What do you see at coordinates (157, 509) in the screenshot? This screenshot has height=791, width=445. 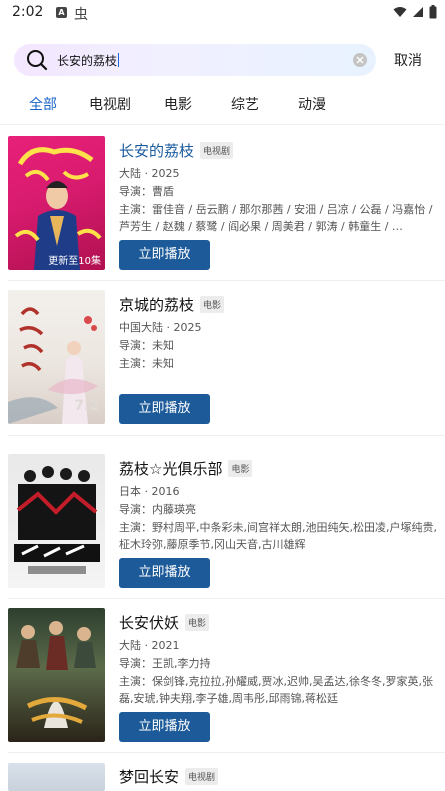 I see `director: 导演：内藤瑛亮` at bounding box center [157, 509].